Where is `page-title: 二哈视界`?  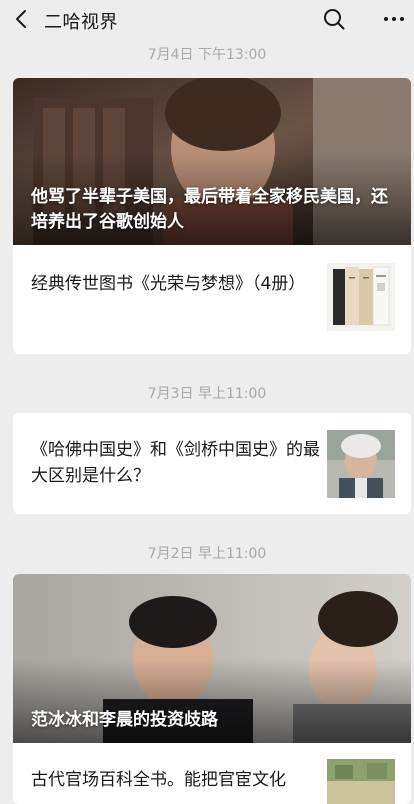
page-title: 二哈视界 is located at coordinates (81, 22).